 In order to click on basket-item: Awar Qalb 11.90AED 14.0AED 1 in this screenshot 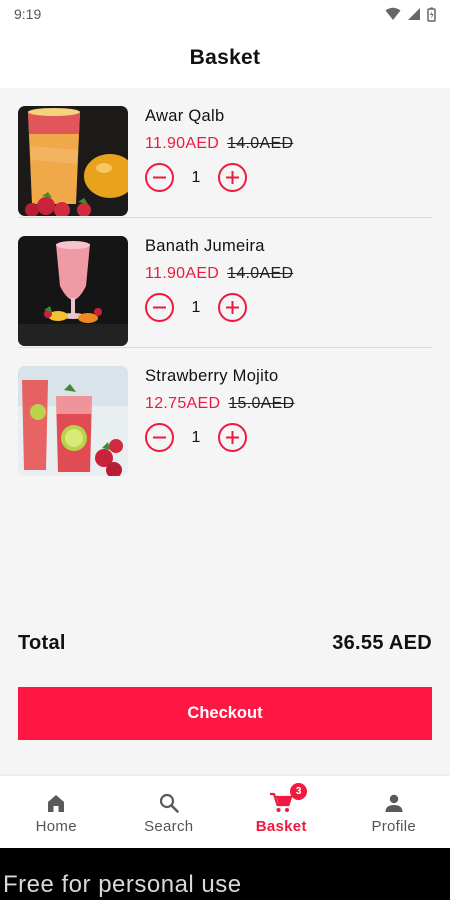, I will do `click(225, 153)`.